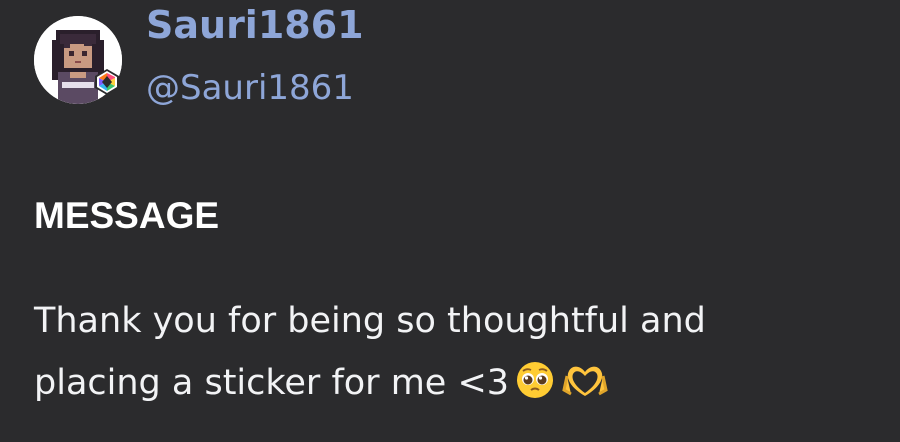 This screenshot has width=900, height=442. I want to click on message-section-heading: MESSAGE, so click(127, 215).